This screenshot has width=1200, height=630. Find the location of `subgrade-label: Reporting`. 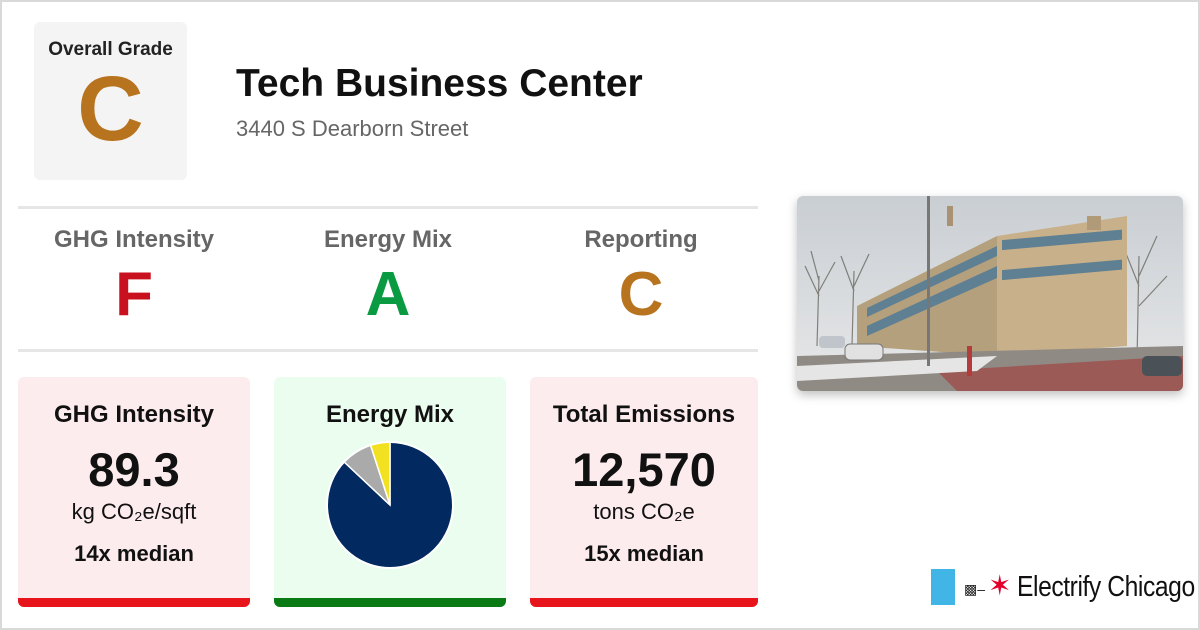

subgrade-label: Reporting is located at coordinates (641, 239).